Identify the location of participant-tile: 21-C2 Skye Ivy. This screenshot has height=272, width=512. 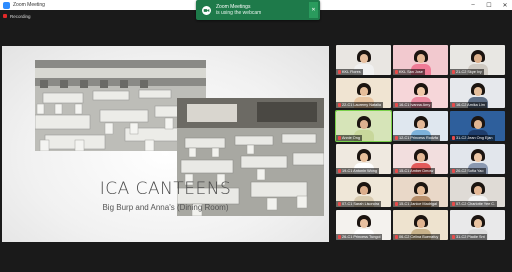
(477, 60).